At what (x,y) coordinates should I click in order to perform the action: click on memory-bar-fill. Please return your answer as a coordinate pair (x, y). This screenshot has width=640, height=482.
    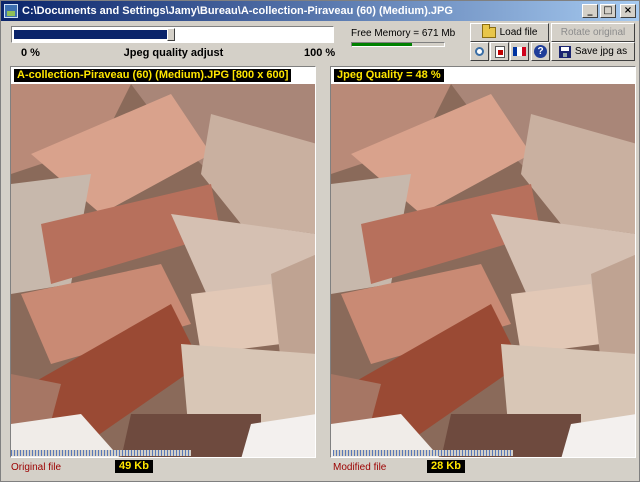
    Looking at the image, I should click on (382, 44).